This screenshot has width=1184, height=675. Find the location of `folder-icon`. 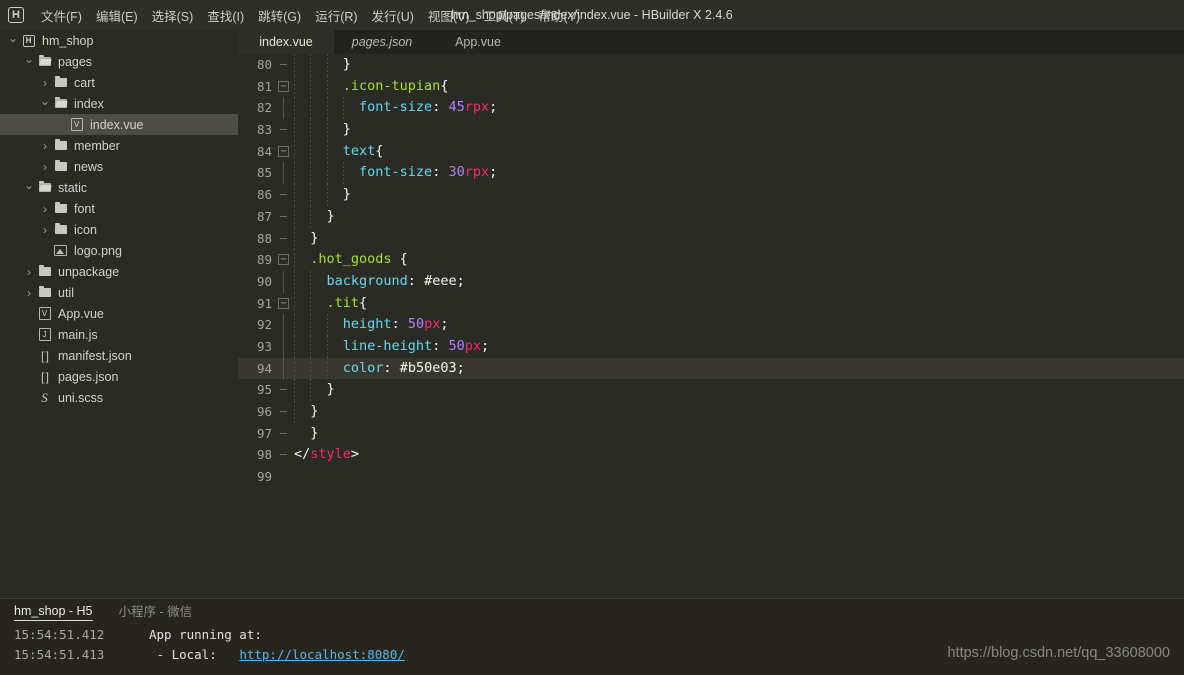

folder-icon is located at coordinates (44, 270).